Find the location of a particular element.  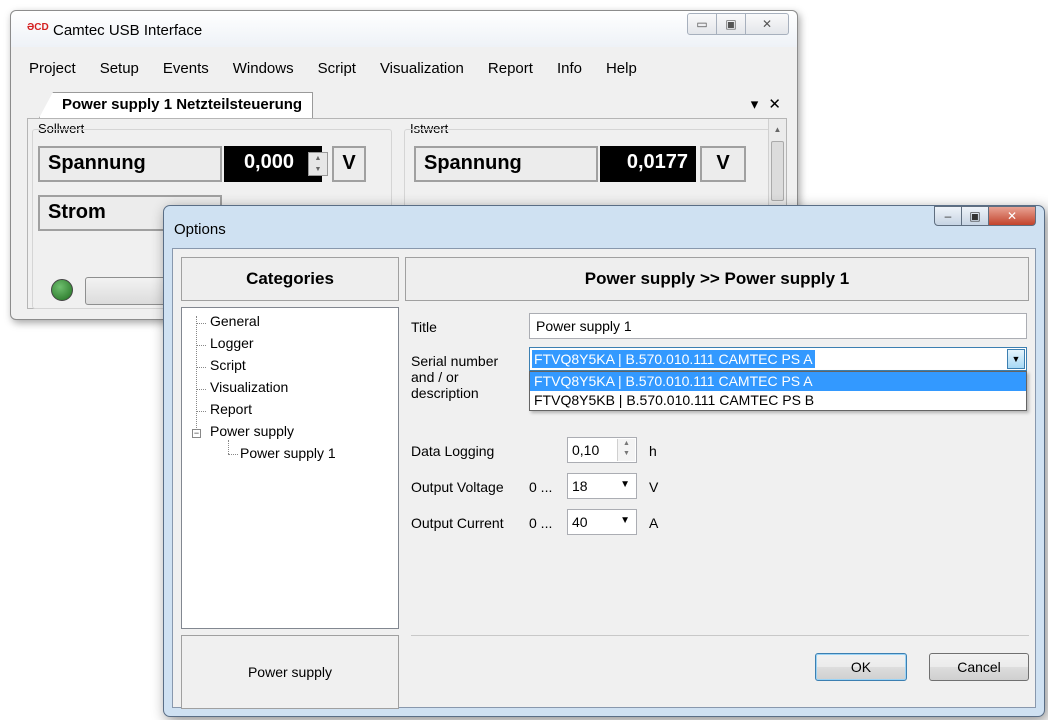

serial-option: FTVQ8Y5KB | B.570.010.111 CAMTEC PS B is located at coordinates (778, 400).